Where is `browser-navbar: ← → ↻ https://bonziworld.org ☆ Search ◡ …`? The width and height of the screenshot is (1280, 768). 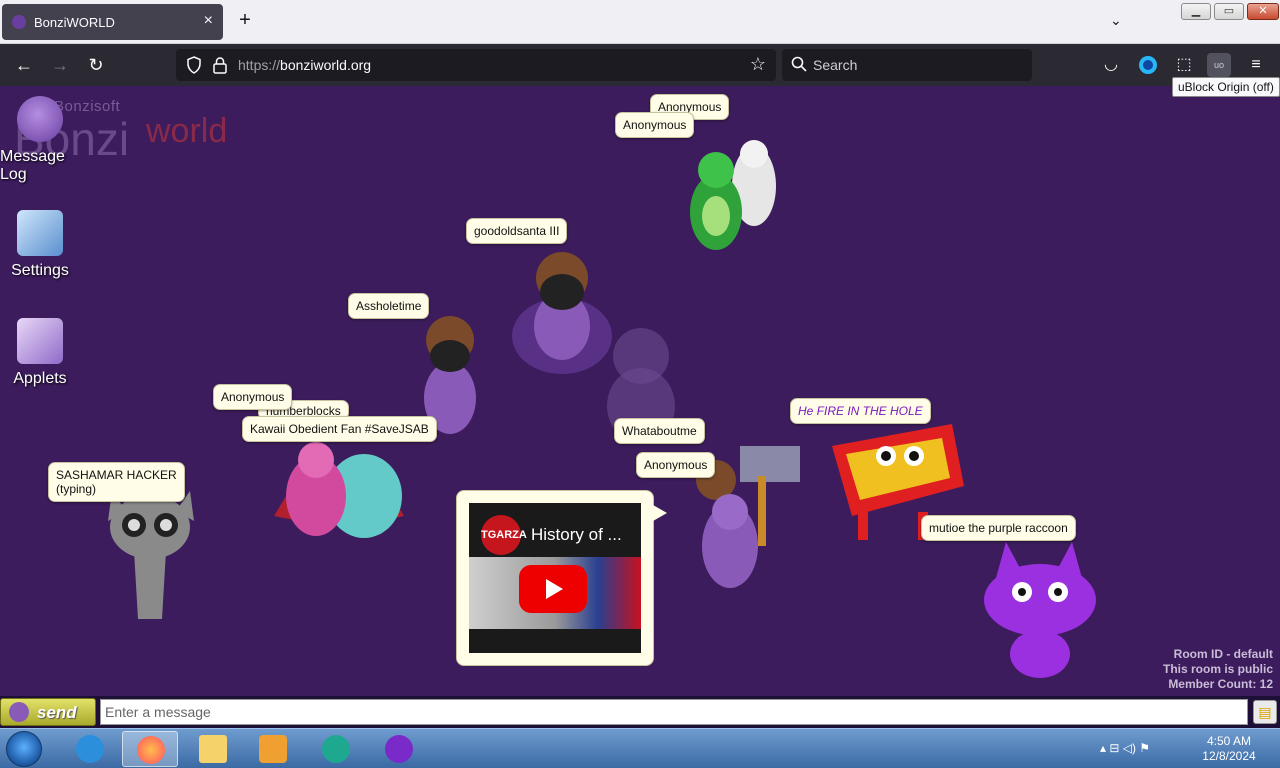 browser-navbar: ← → ↻ https://bonziworld.org ☆ Search ◡ … is located at coordinates (640, 65).